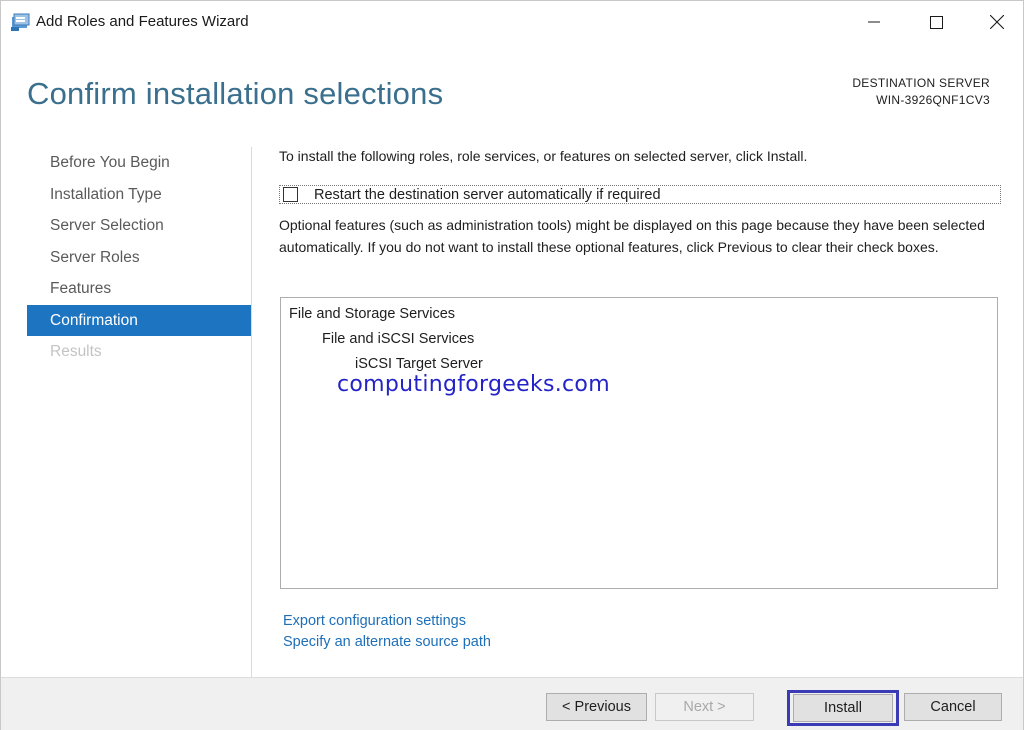 Image resolution: width=1024 pixels, height=730 pixels. I want to click on list-item: iSCSI Target Server, so click(419, 364).